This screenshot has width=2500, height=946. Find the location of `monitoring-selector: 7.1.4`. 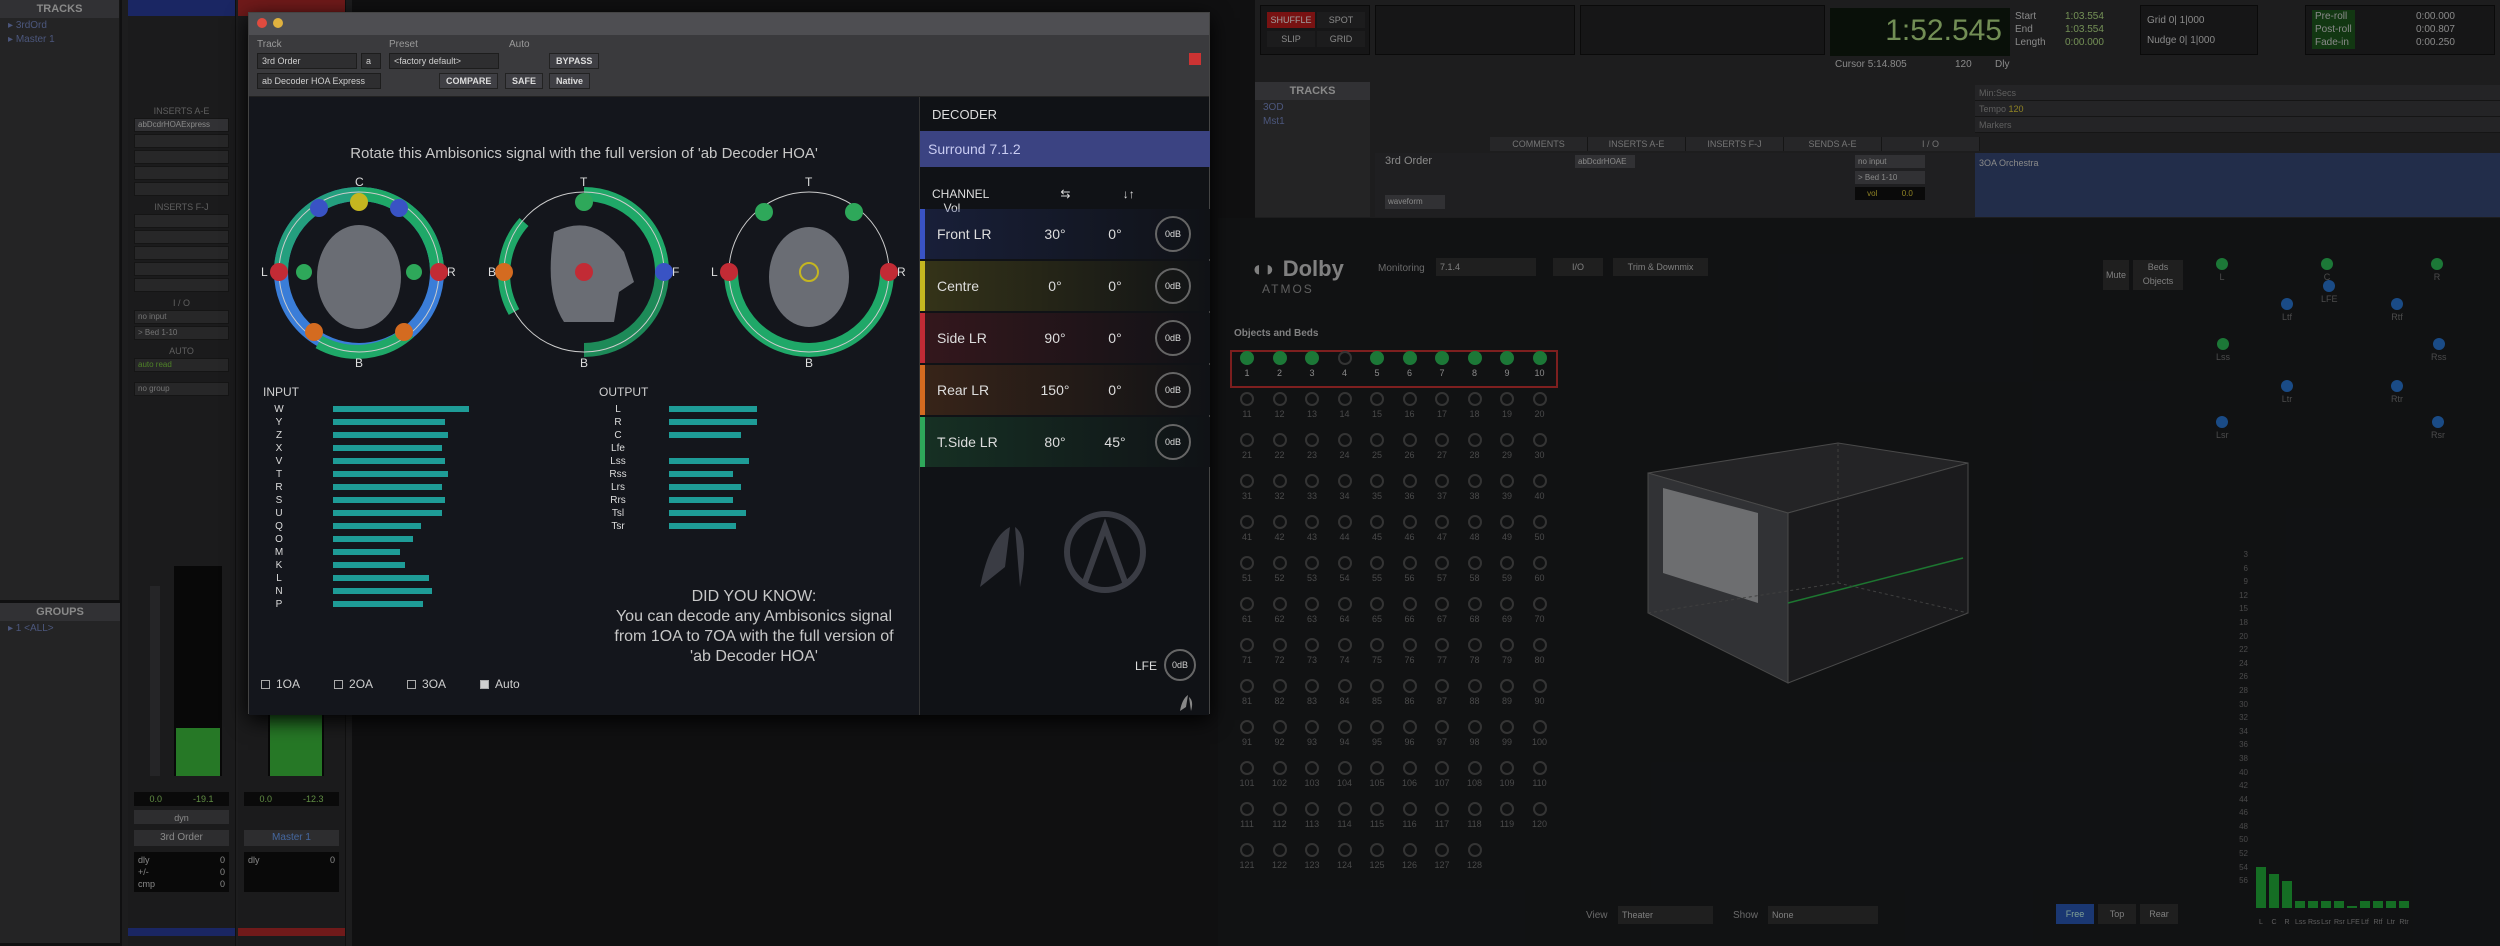

monitoring-selector: 7.1.4 is located at coordinates (1486, 267).